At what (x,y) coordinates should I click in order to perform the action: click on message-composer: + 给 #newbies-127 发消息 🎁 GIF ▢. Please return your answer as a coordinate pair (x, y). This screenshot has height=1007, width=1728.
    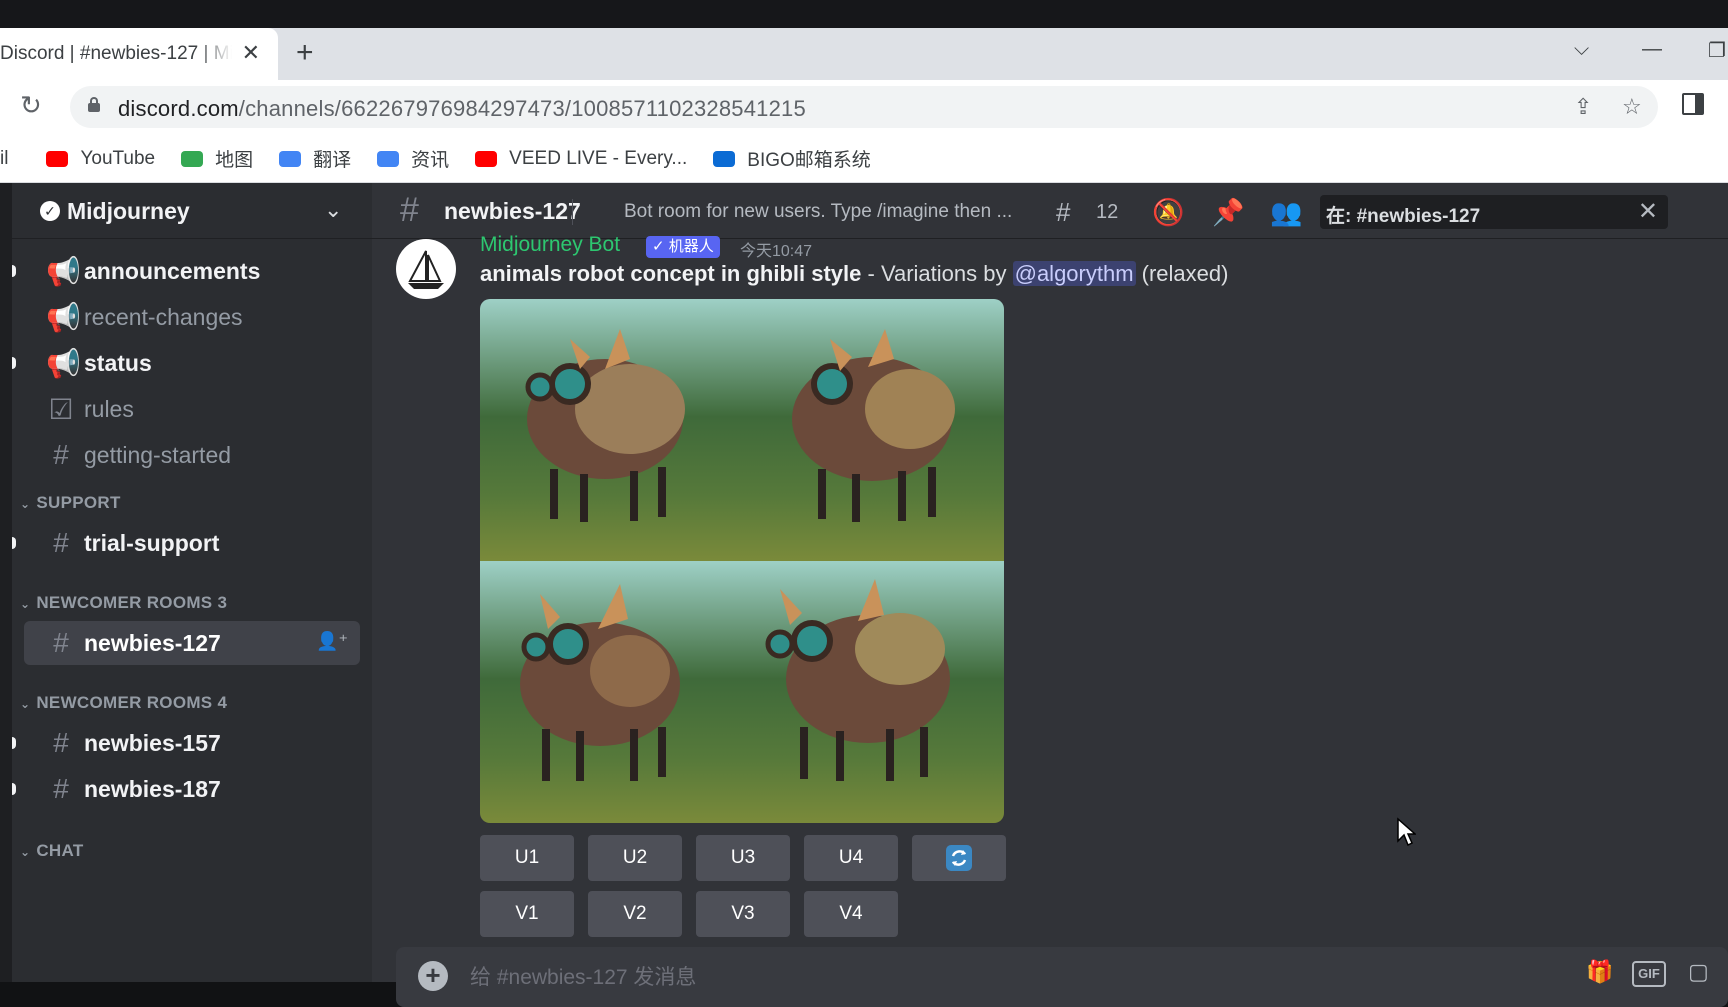
    Looking at the image, I should click on (1062, 977).